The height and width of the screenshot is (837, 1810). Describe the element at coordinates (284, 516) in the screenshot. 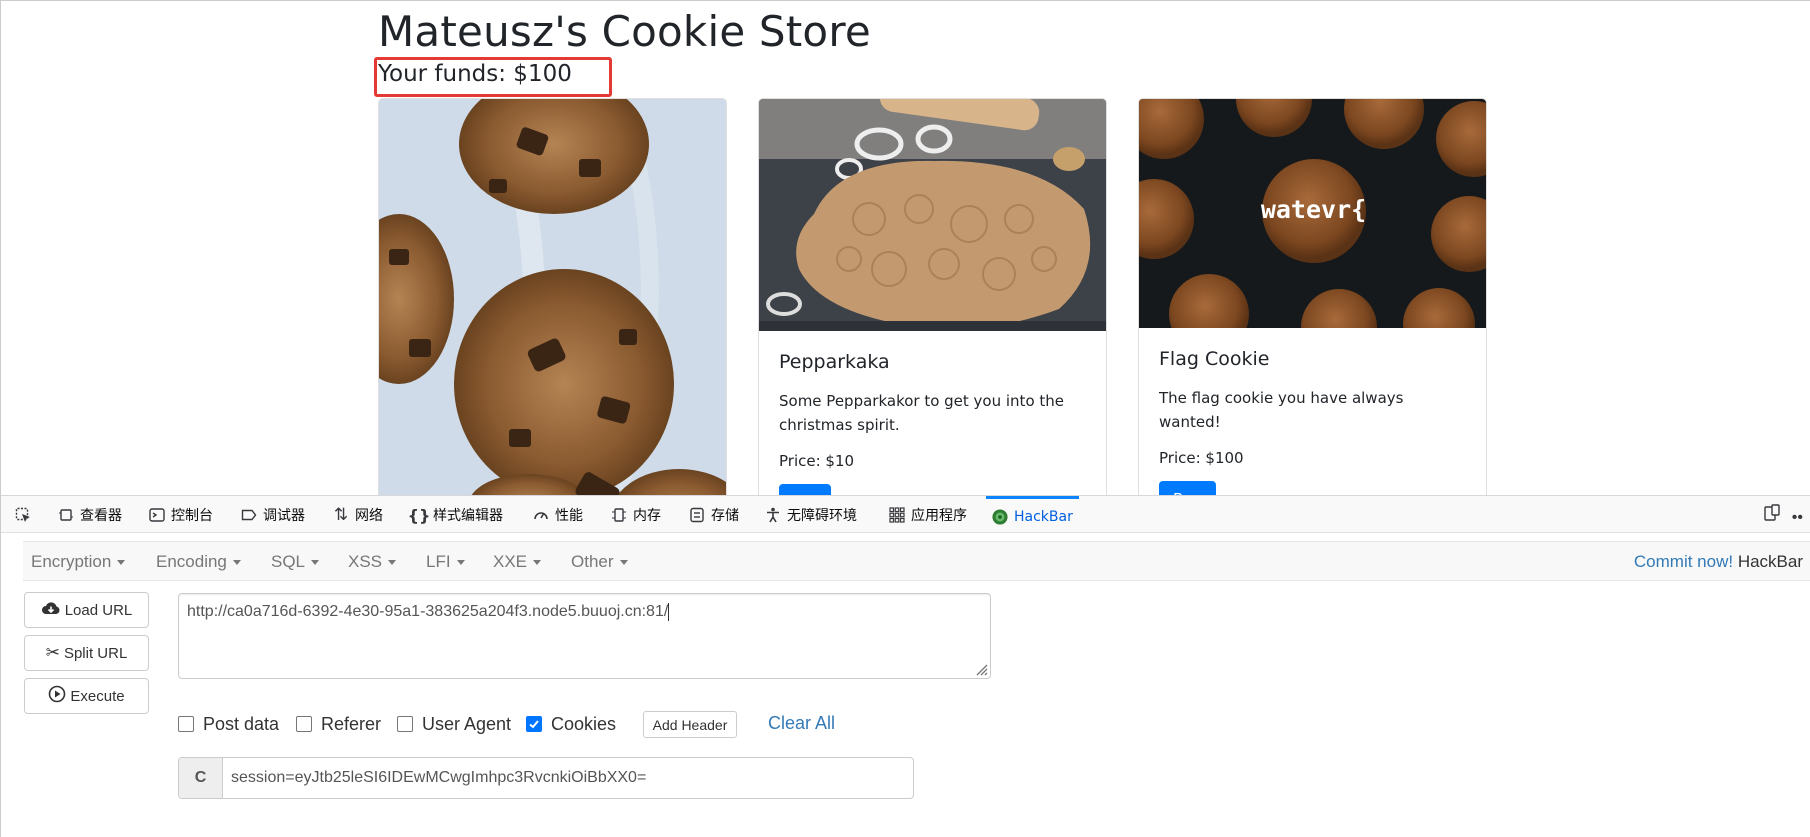

I see `tab-label: 调试器` at that location.